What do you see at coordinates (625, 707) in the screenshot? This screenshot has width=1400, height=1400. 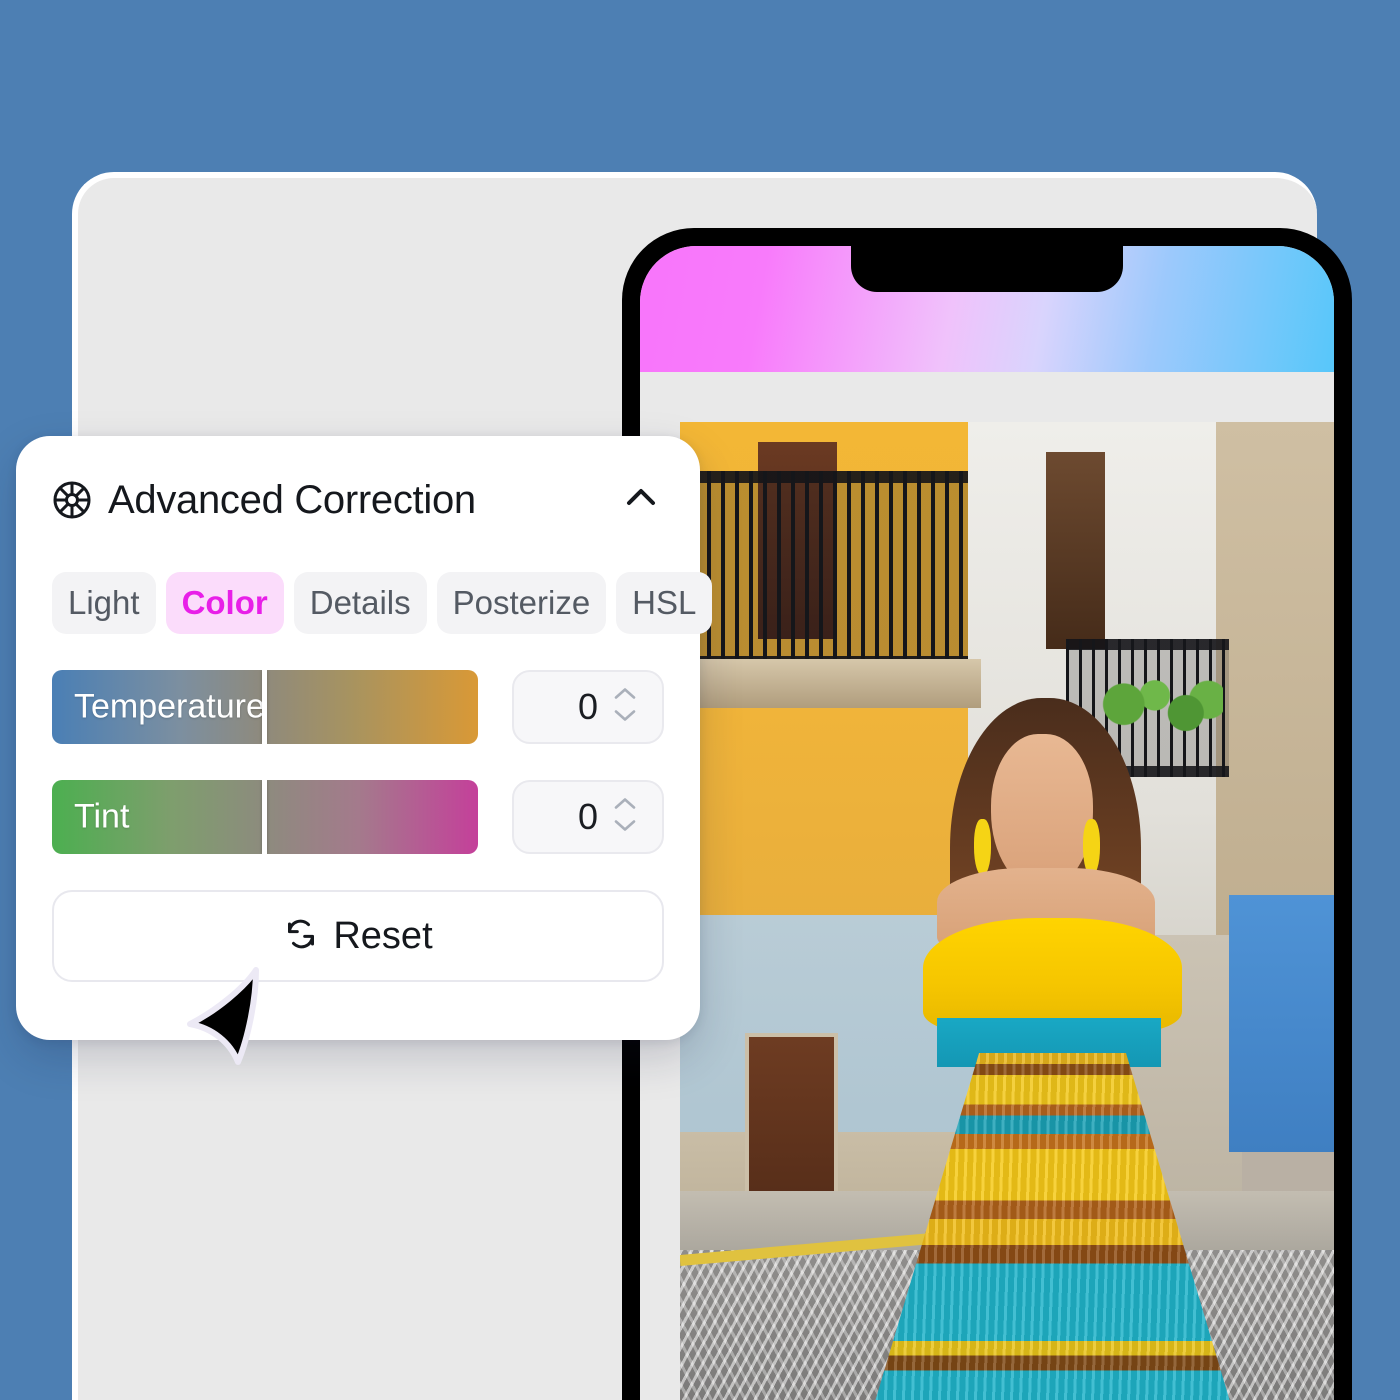 I see `temperature-stepper` at bounding box center [625, 707].